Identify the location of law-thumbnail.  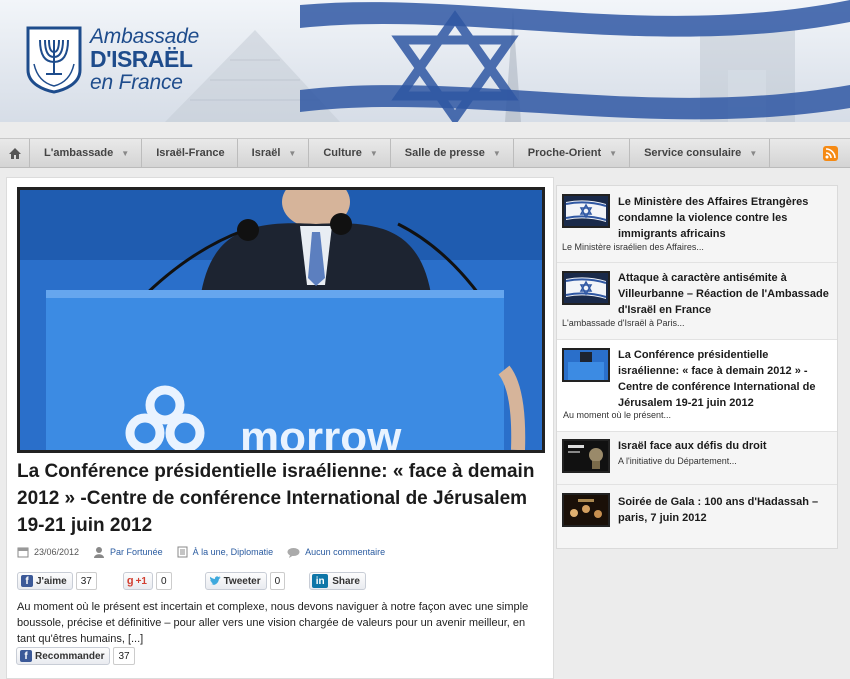
(586, 456).